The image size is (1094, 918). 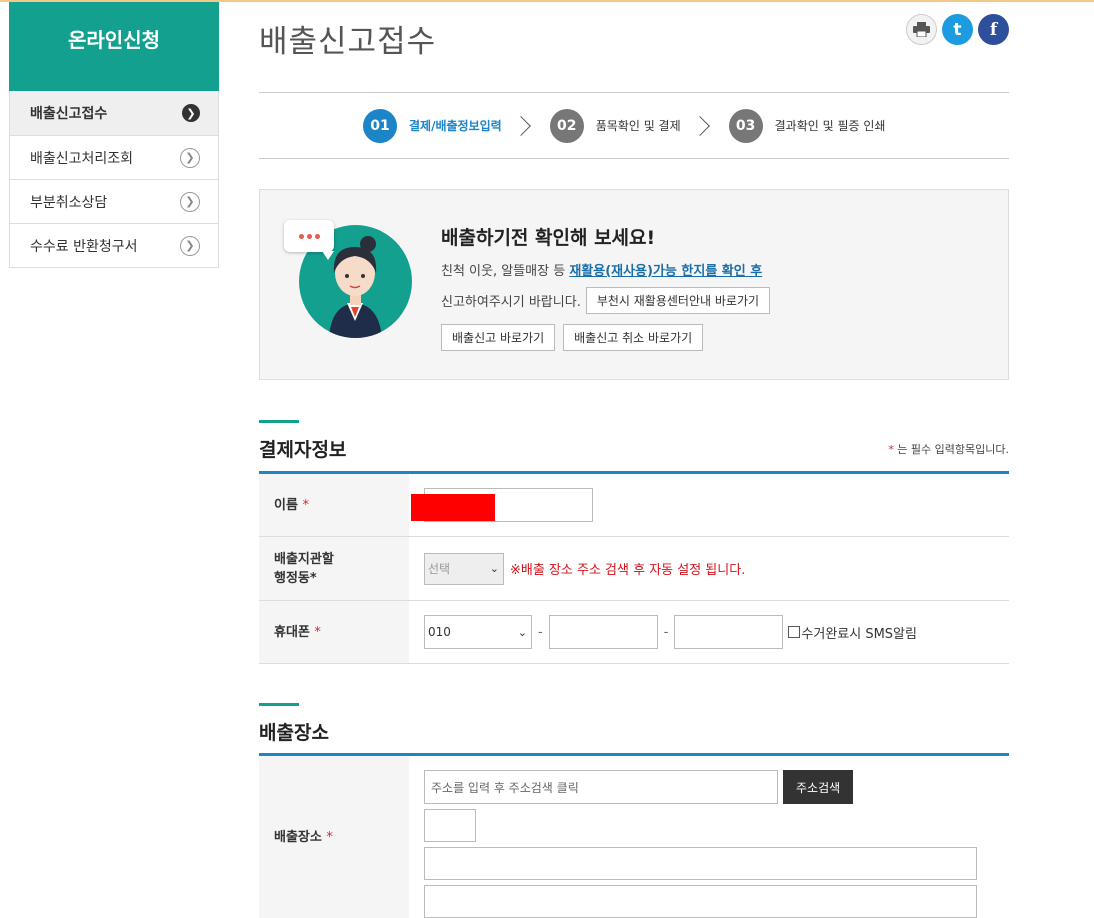 I want to click on form-row-phone: 휴대폰 * 010 ⌄ - - 수거완료시 SMS알림, so click(x=634, y=632).